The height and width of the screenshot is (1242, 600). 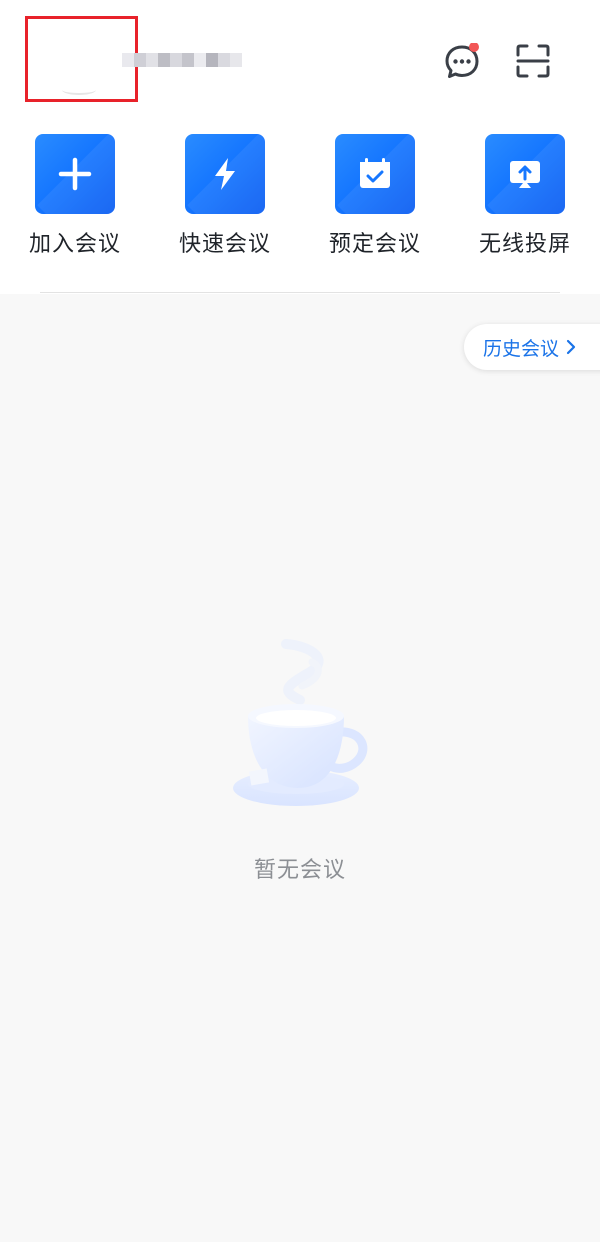 I want to click on screen-cast-label: 无线投屏, so click(x=524, y=244).